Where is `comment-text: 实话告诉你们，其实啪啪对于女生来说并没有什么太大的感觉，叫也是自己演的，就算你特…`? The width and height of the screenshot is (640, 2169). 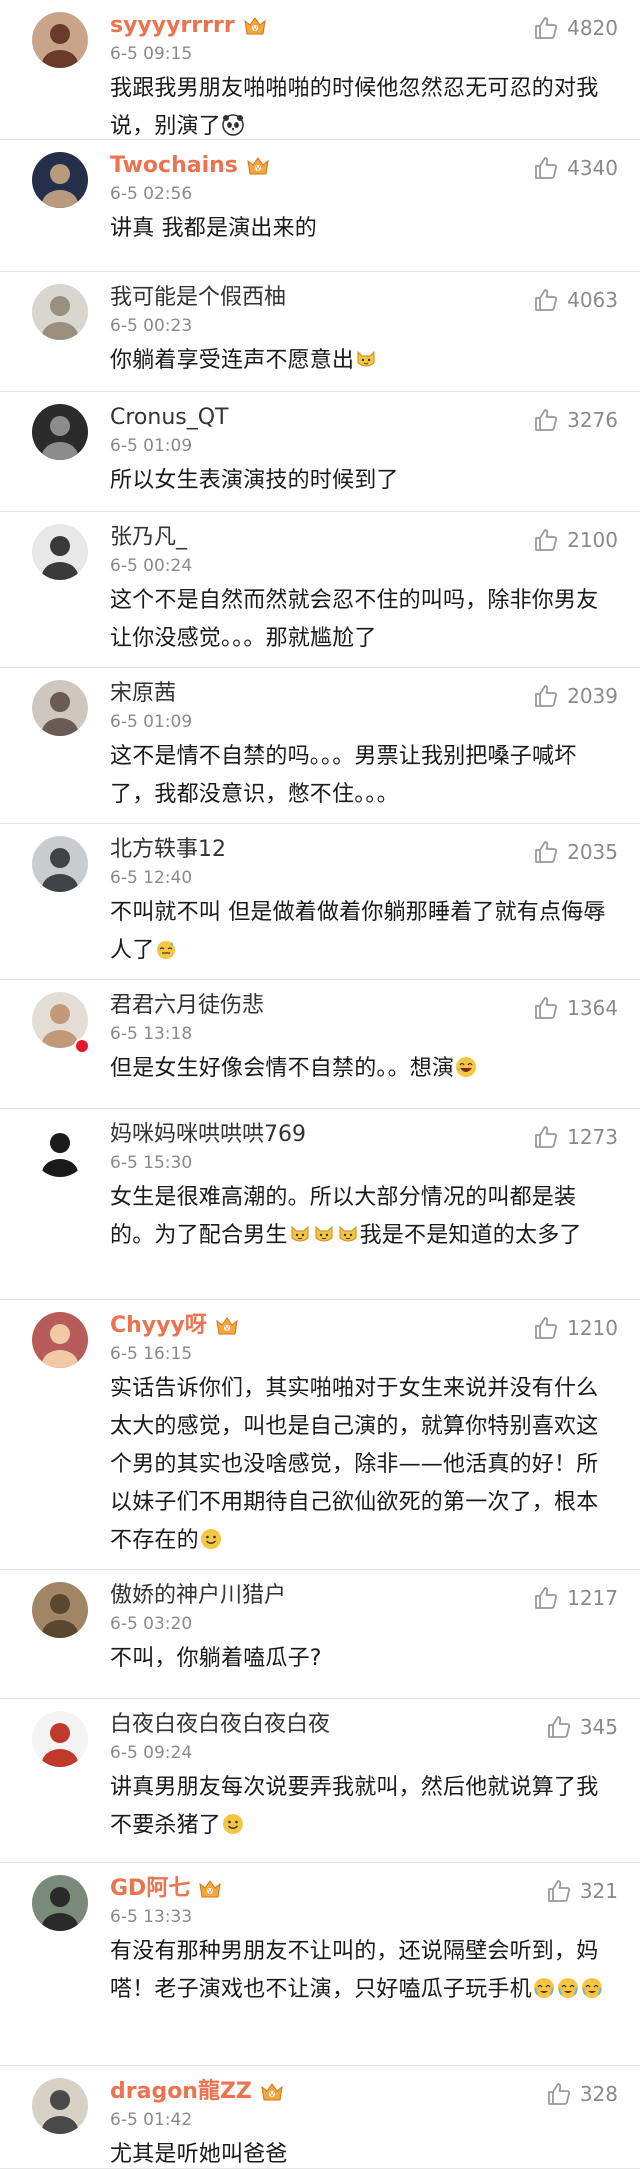
comment-text: 实话告诉你们，其实啪啪对于女生来说并没有什么太大的感觉，叫也是自己演的，就算你特… is located at coordinates (360, 1465).